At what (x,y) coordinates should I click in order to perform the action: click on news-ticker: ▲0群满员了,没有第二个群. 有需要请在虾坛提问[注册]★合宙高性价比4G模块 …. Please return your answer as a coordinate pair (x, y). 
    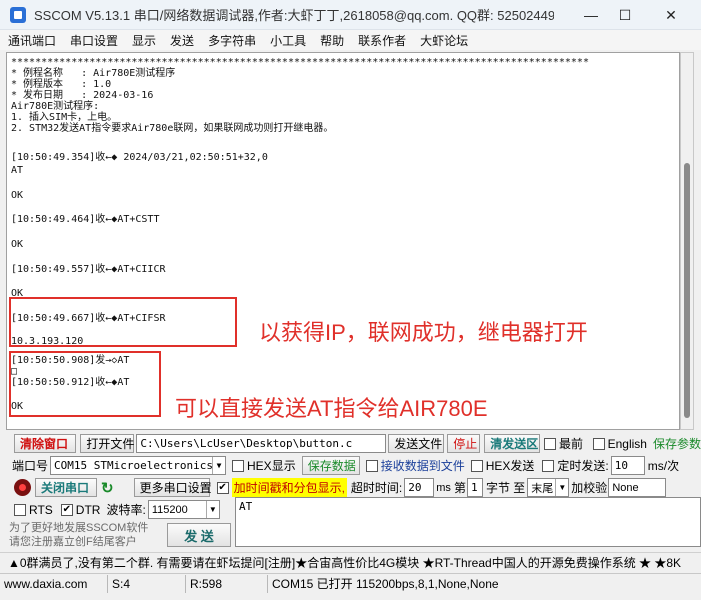
    Looking at the image, I should click on (350, 562).